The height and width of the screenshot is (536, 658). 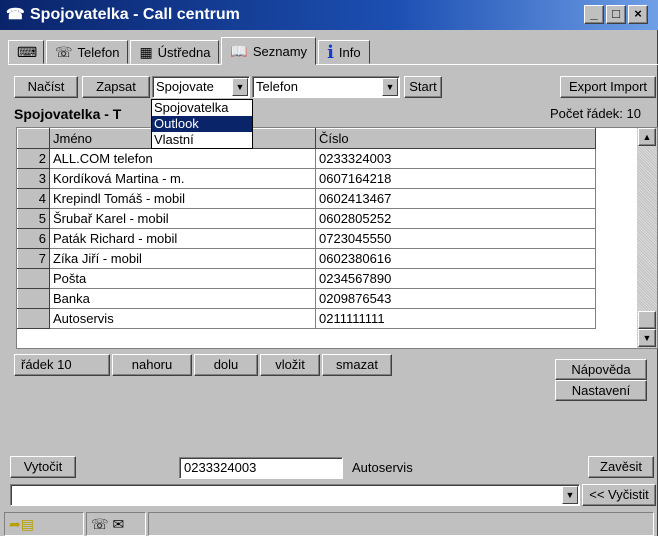 I want to click on settings-button: Nastavení, so click(x=601, y=390).